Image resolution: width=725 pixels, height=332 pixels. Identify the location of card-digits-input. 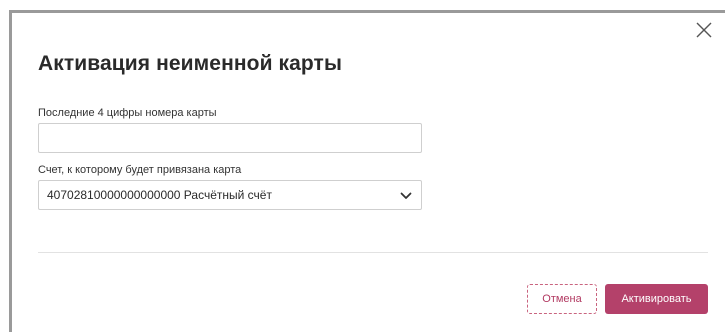
(230, 138).